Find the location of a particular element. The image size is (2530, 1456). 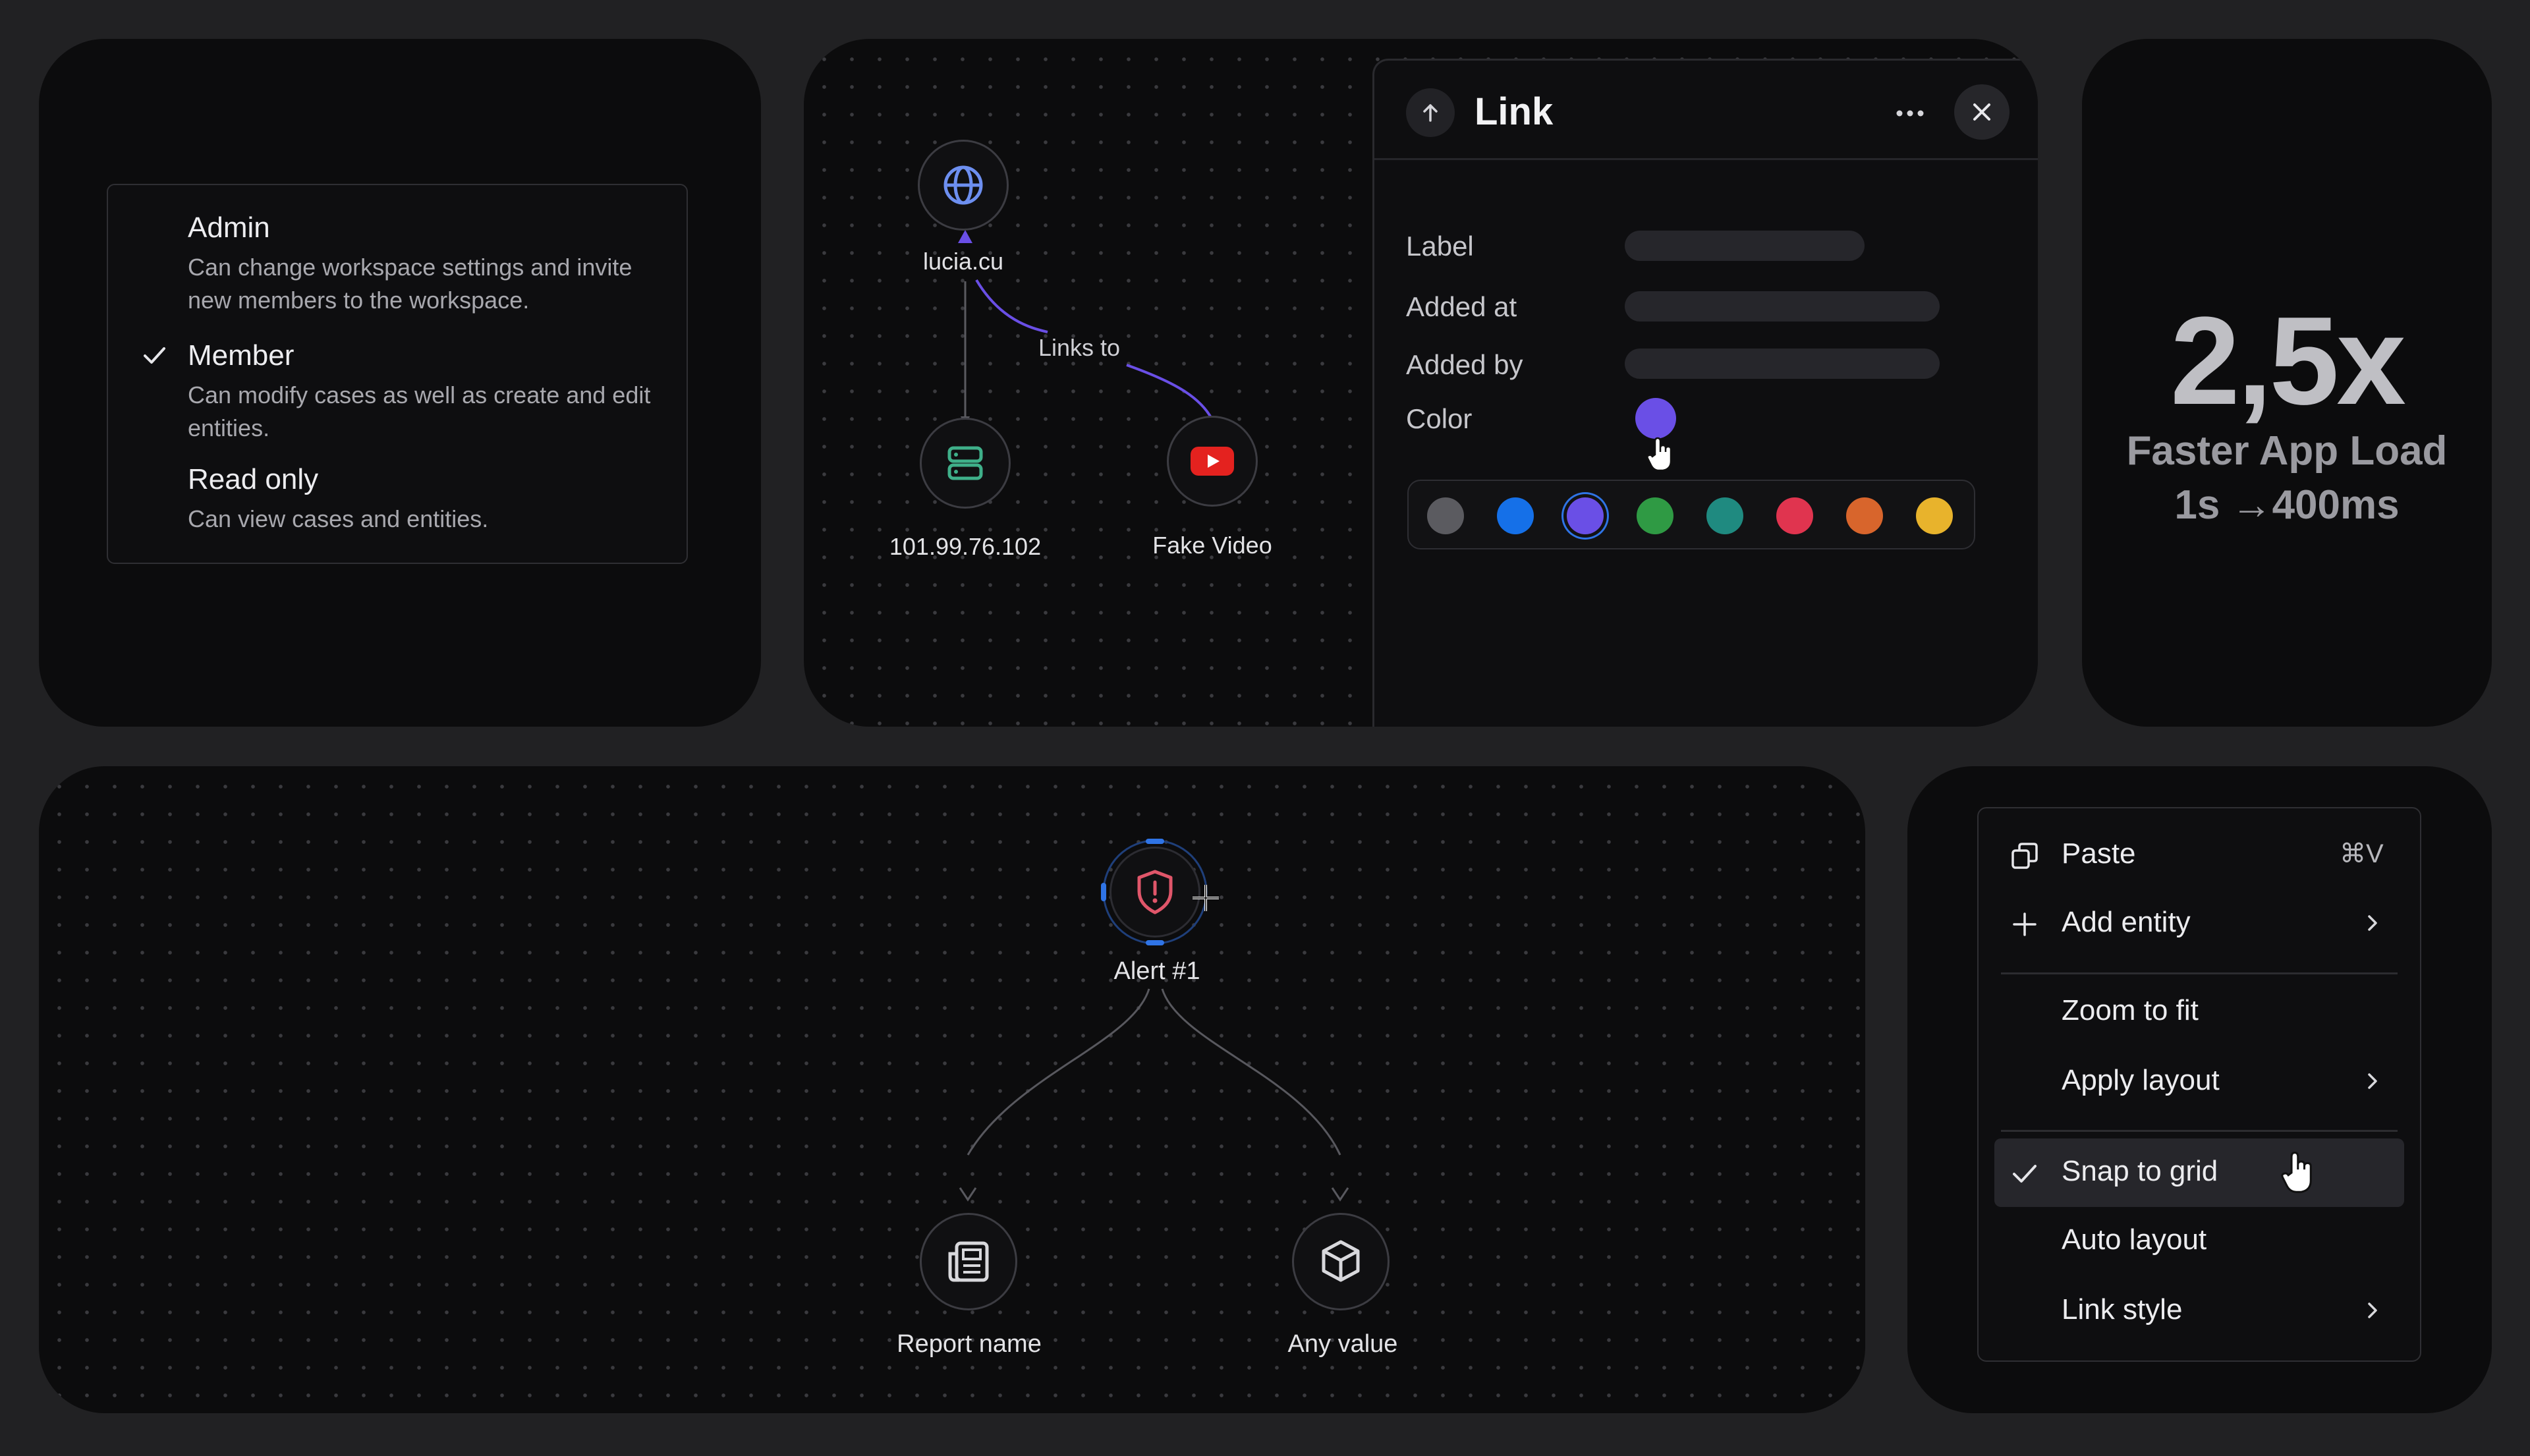

node-alert is located at coordinates (1155, 892).